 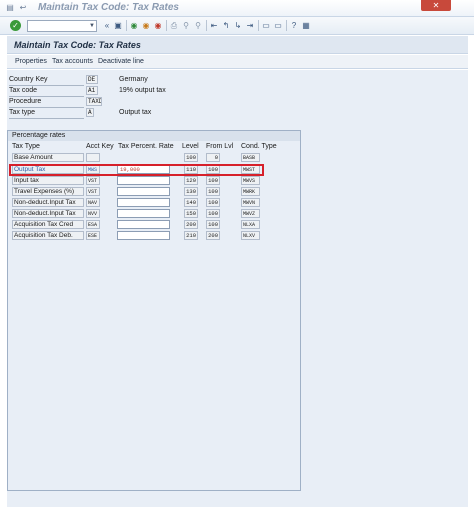 What do you see at coordinates (237, 62) in the screenshot?
I see `application-toolbar: Properties Tax accounts Deactivate line` at bounding box center [237, 62].